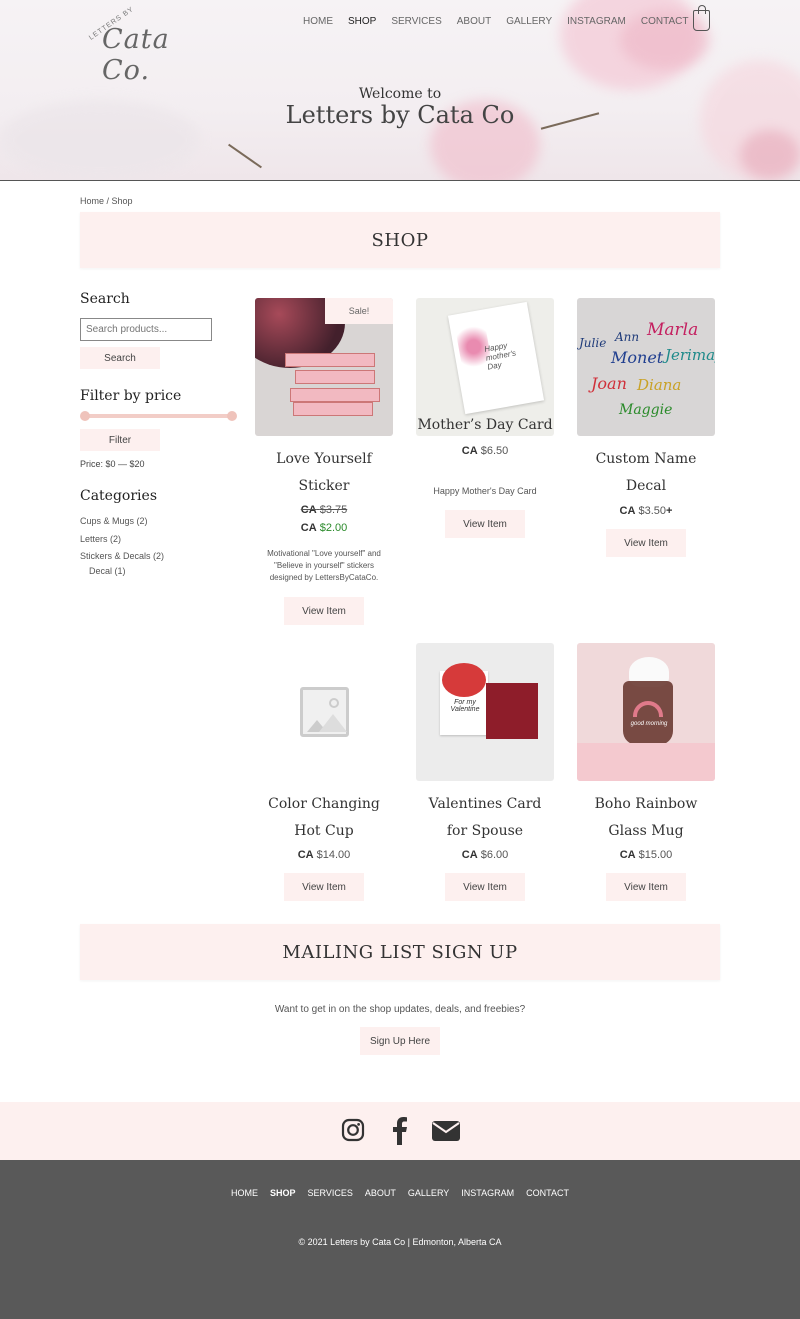 The height and width of the screenshot is (1319, 800). I want to click on price-slider-min-handle, so click(85, 416).